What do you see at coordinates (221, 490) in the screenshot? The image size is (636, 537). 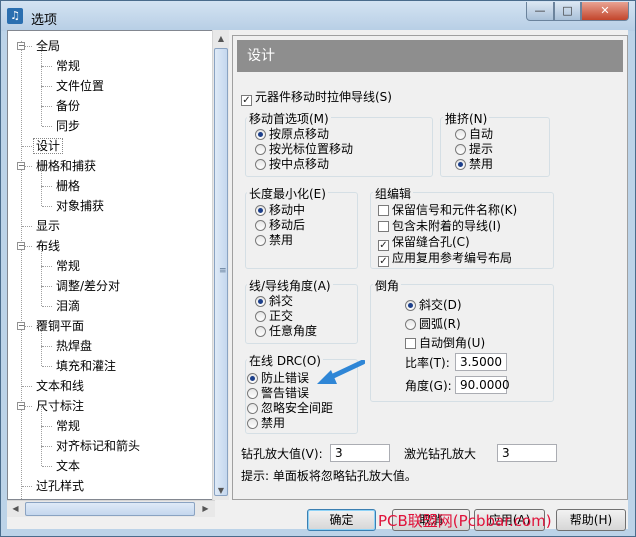 I see `scroll-down-arrow-icon: ▼` at bounding box center [221, 490].